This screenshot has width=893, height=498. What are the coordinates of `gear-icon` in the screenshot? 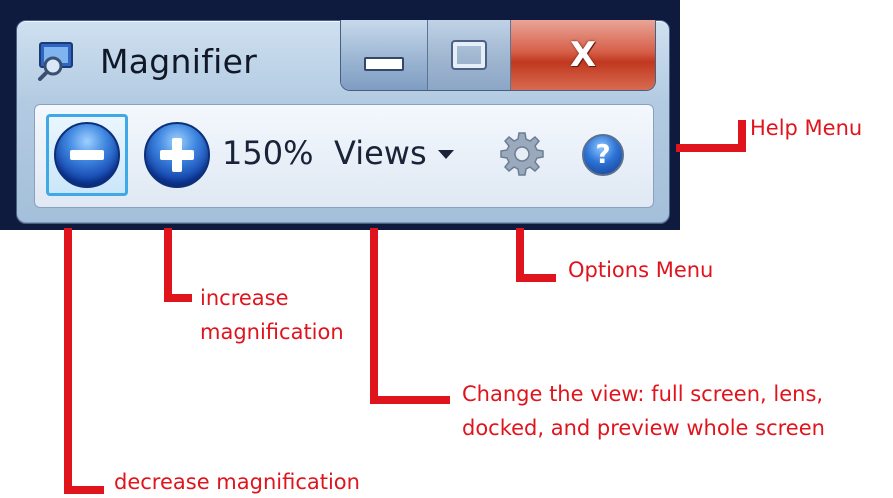 It's located at (522, 154).